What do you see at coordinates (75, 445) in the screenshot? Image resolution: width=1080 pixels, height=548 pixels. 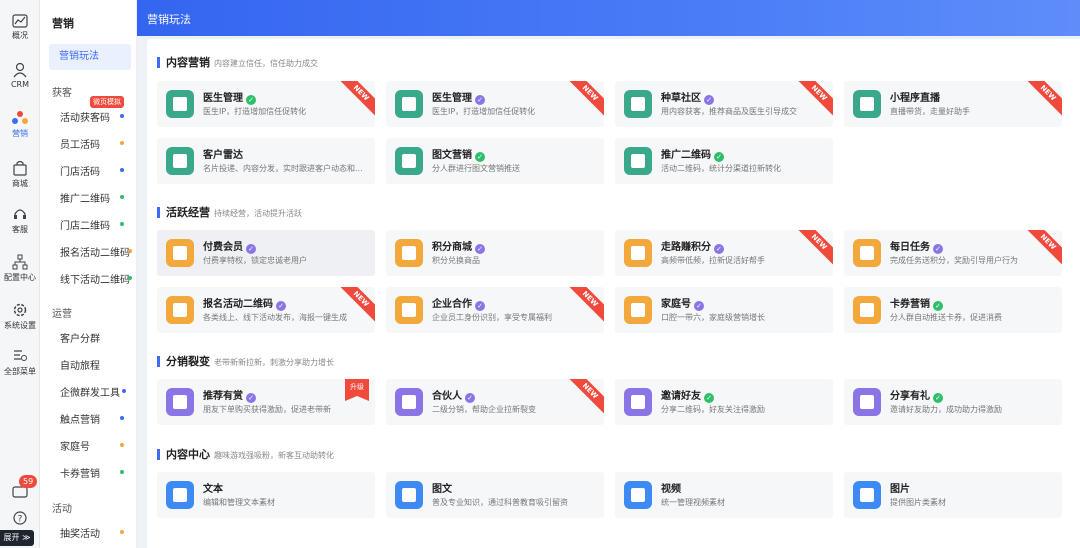 I see `sub-item: 家庭号` at bounding box center [75, 445].